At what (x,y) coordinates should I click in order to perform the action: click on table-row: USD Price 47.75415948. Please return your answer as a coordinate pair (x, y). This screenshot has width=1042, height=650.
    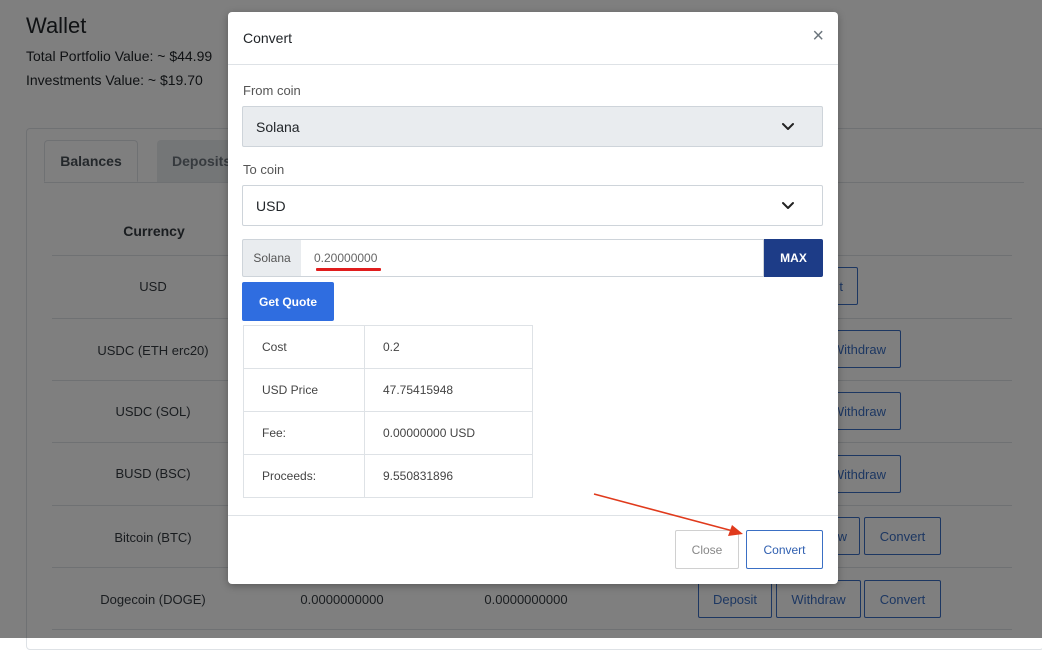
    Looking at the image, I should click on (388, 390).